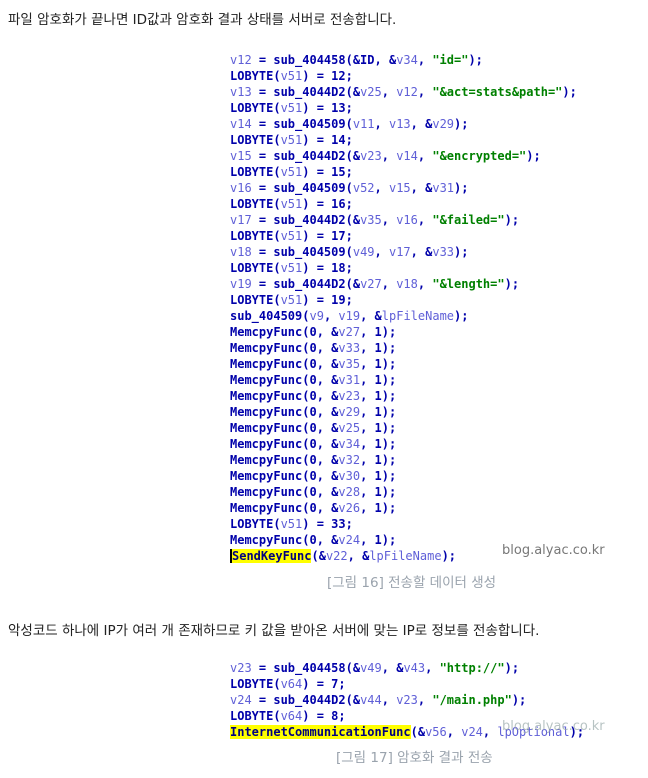  What do you see at coordinates (302, 252) in the screenshot?
I see `code-token: = sub_404509(` at bounding box center [302, 252].